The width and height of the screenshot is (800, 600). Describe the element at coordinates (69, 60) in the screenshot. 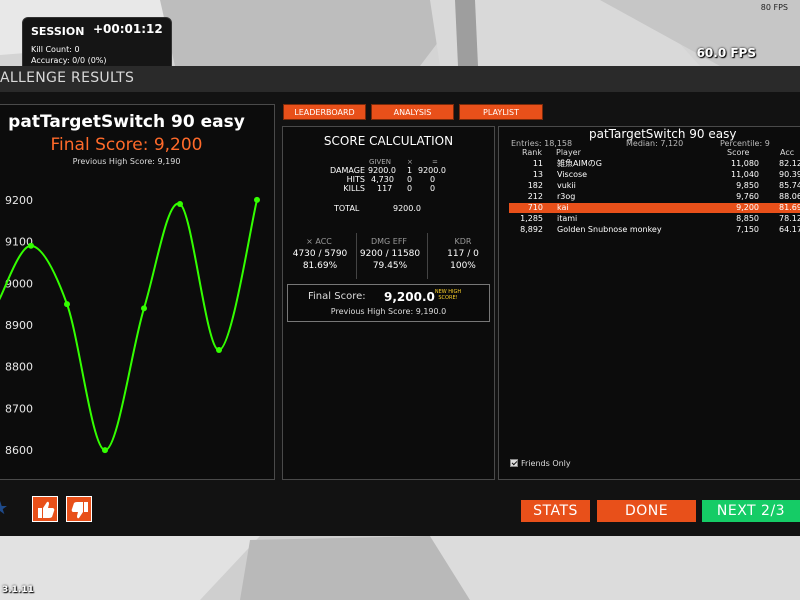

I see `accuracy: Accuracy: 0/0 (0%)` at that location.